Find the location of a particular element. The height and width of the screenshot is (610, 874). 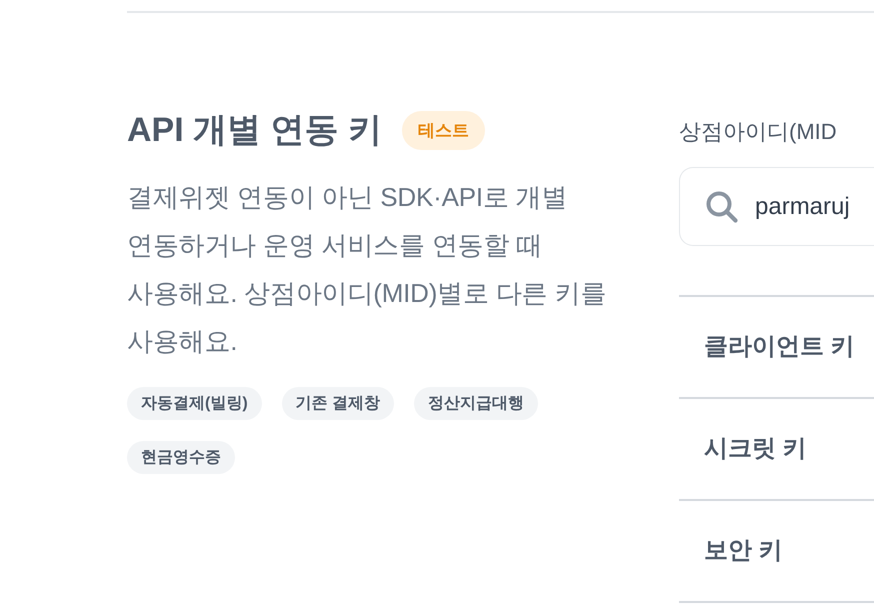

section-title: API 개별 연동 키 is located at coordinates (254, 130).